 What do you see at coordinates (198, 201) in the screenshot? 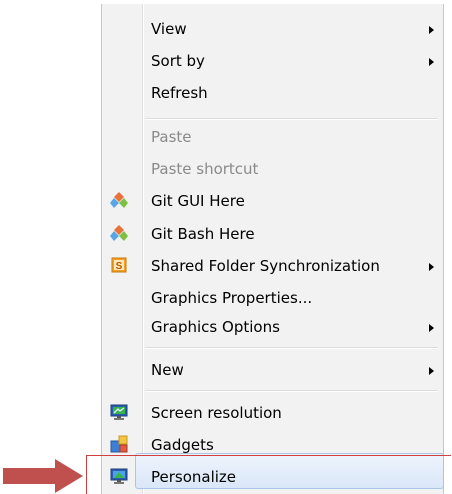
I see `menu-item-label: Git GUI Here` at bounding box center [198, 201].